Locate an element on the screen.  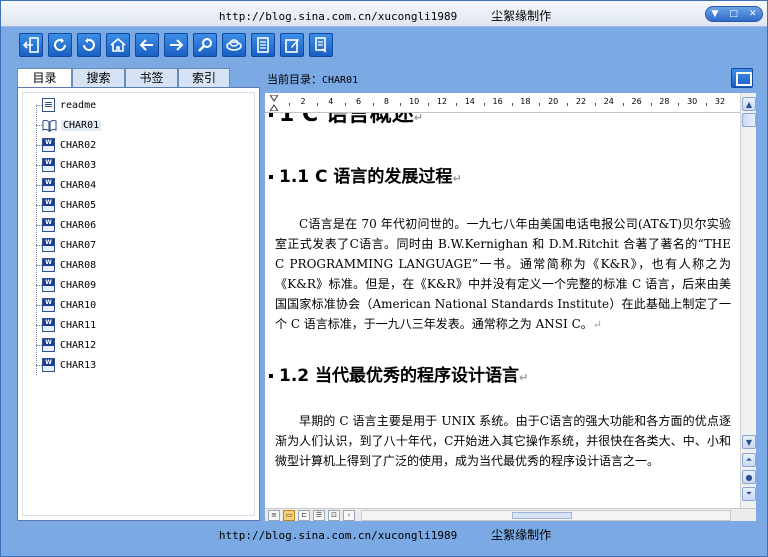
scroll-up-button: ▲ is located at coordinates (749, 104).